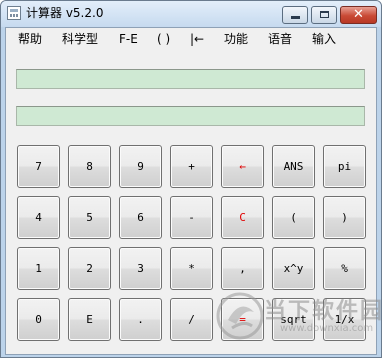  Describe the element at coordinates (344, 268) in the screenshot. I see `key-percent: %` at that location.